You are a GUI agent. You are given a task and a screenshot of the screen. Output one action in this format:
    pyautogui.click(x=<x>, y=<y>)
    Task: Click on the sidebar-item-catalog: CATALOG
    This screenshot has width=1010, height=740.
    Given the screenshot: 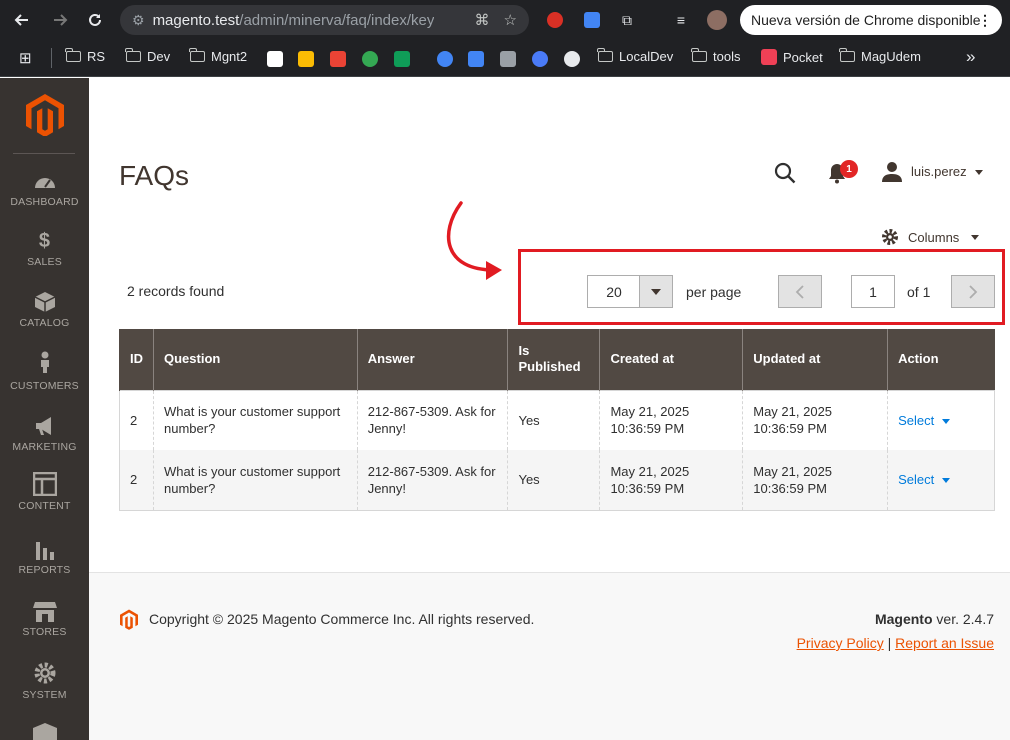 What is the action you would take?
    pyautogui.click(x=44, y=310)
    